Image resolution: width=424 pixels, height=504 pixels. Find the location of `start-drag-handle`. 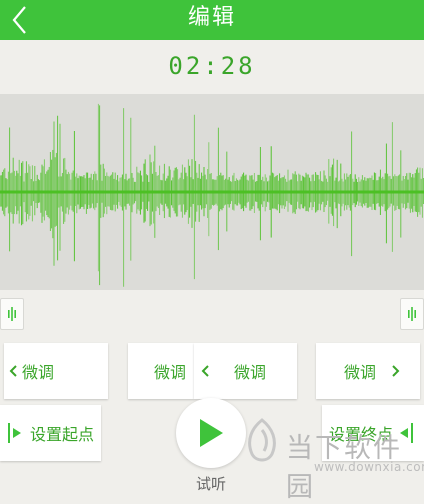

start-drag-handle is located at coordinates (12, 314).